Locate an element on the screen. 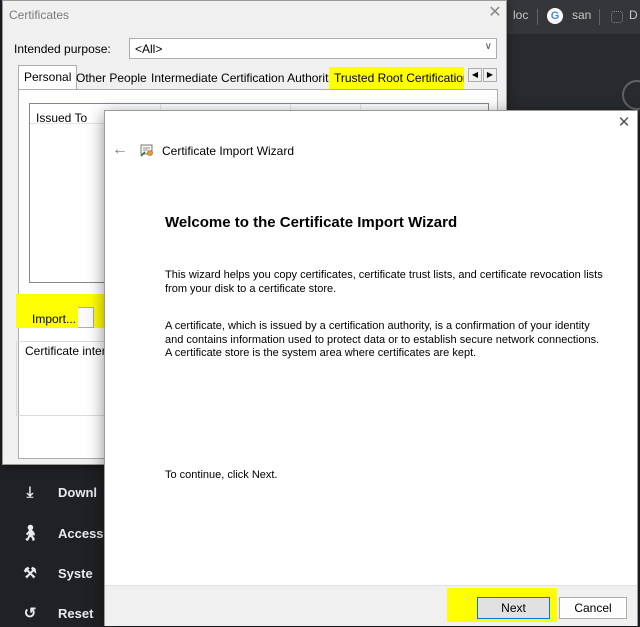  tab-personal: Personal is located at coordinates (48, 77).